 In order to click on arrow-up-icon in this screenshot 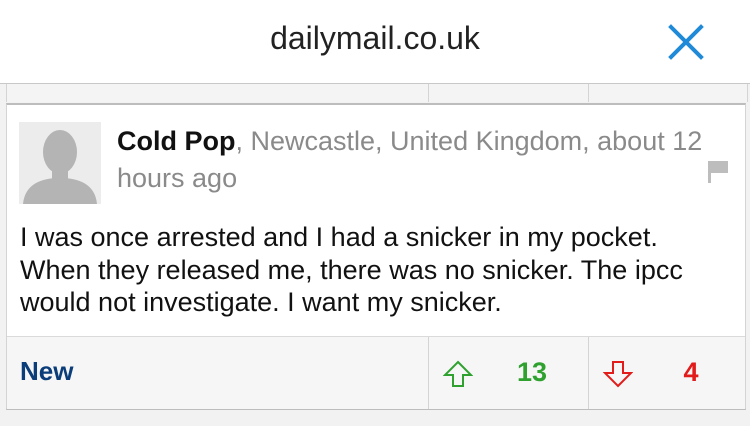, I will do `click(458, 373)`.